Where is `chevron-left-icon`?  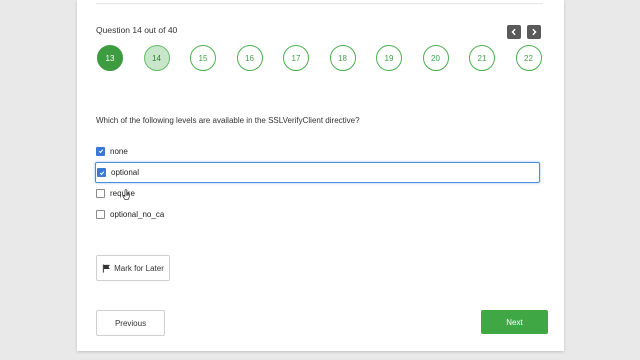 chevron-left-icon is located at coordinates (513, 32).